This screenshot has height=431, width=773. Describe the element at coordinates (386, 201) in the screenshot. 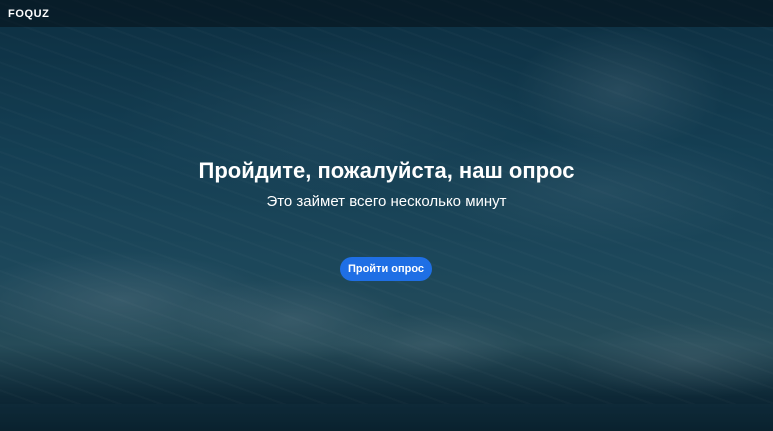

I see `page-subtitle: Это займет всего несколько минут` at that location.